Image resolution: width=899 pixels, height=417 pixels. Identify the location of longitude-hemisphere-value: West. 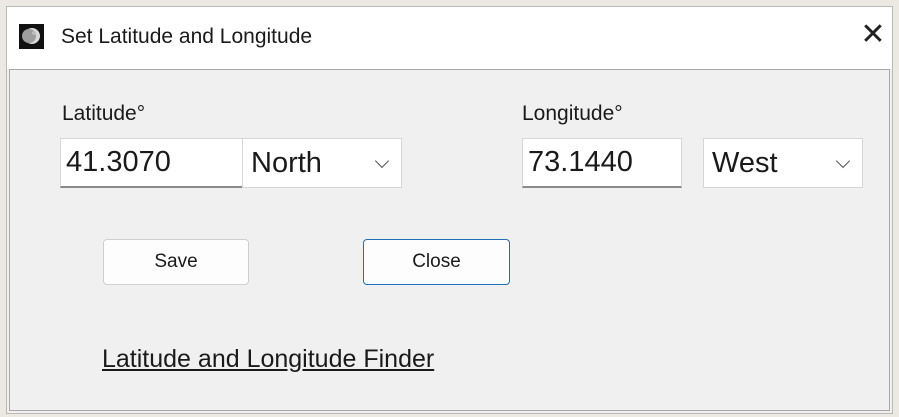
(745, 163).